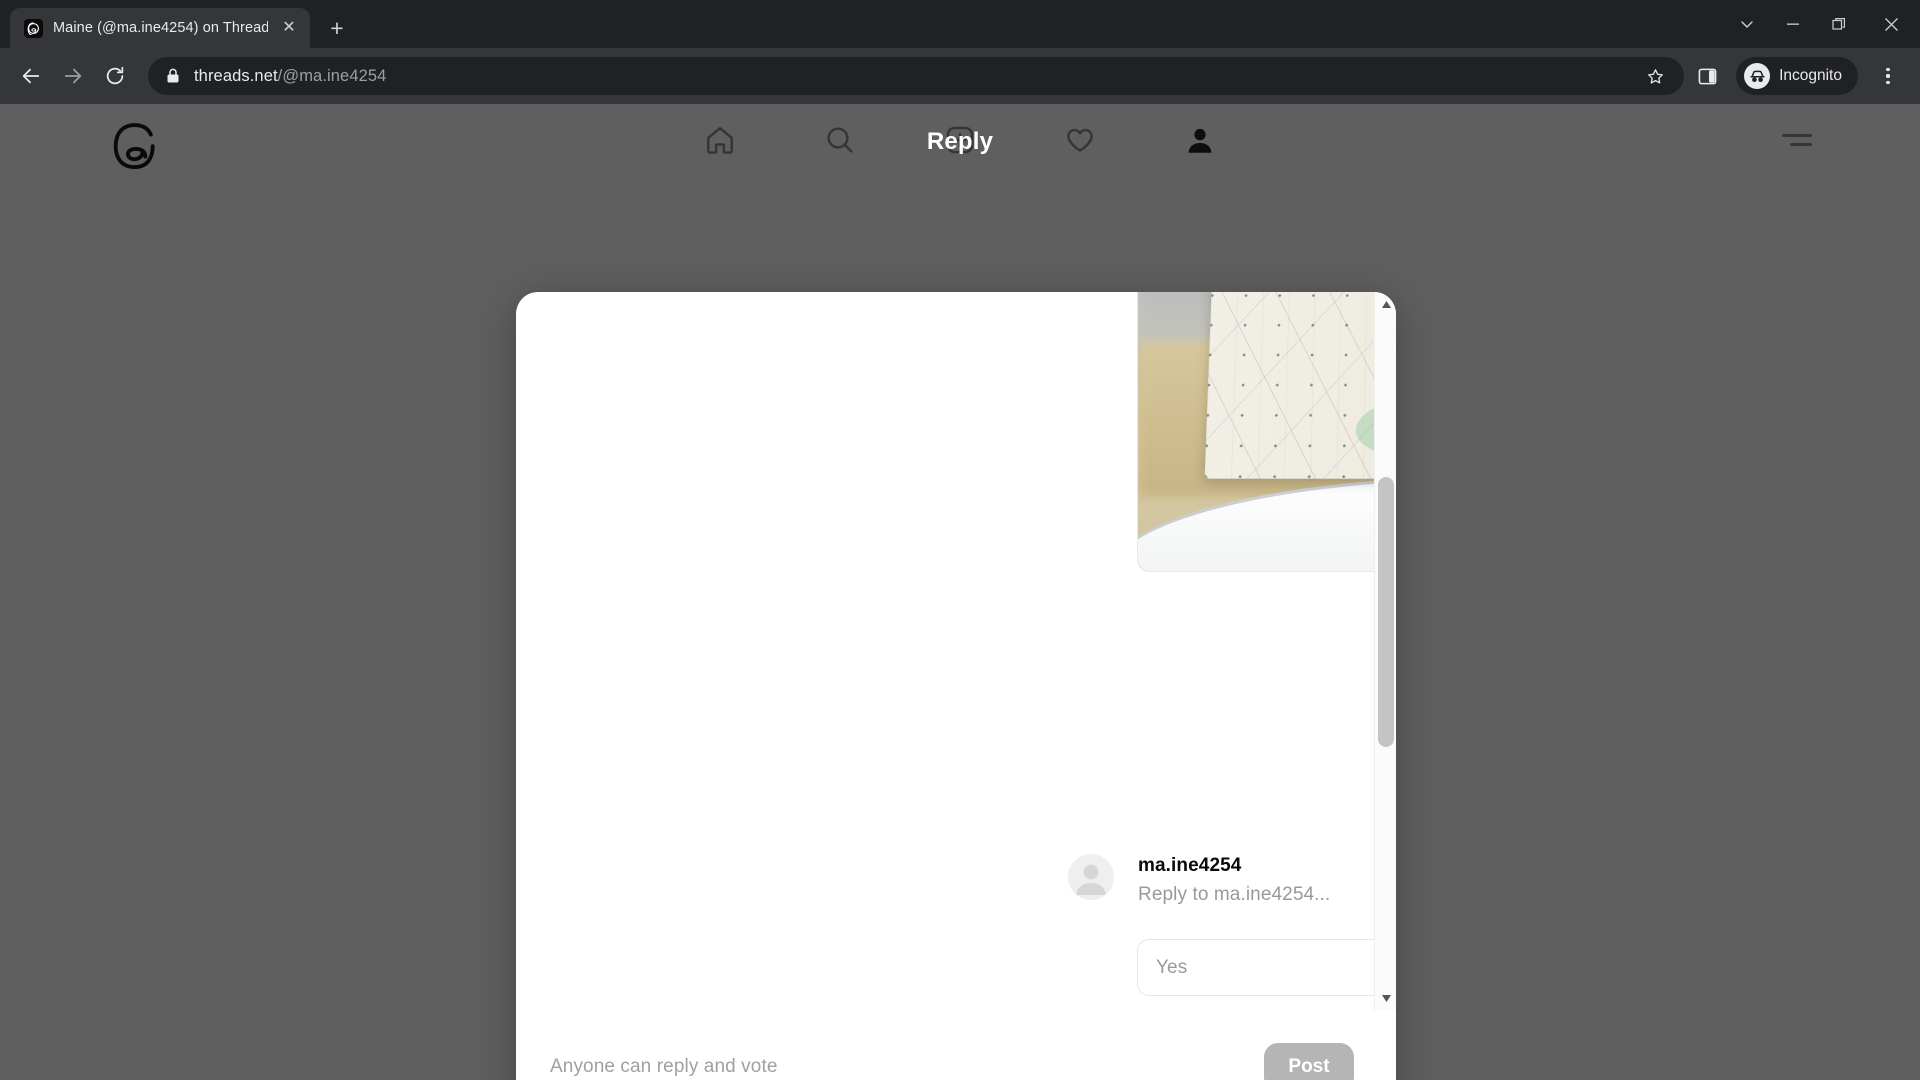 The image size is (1920, 1080). I want to click on omnibox-actions, so click(1657, 76).